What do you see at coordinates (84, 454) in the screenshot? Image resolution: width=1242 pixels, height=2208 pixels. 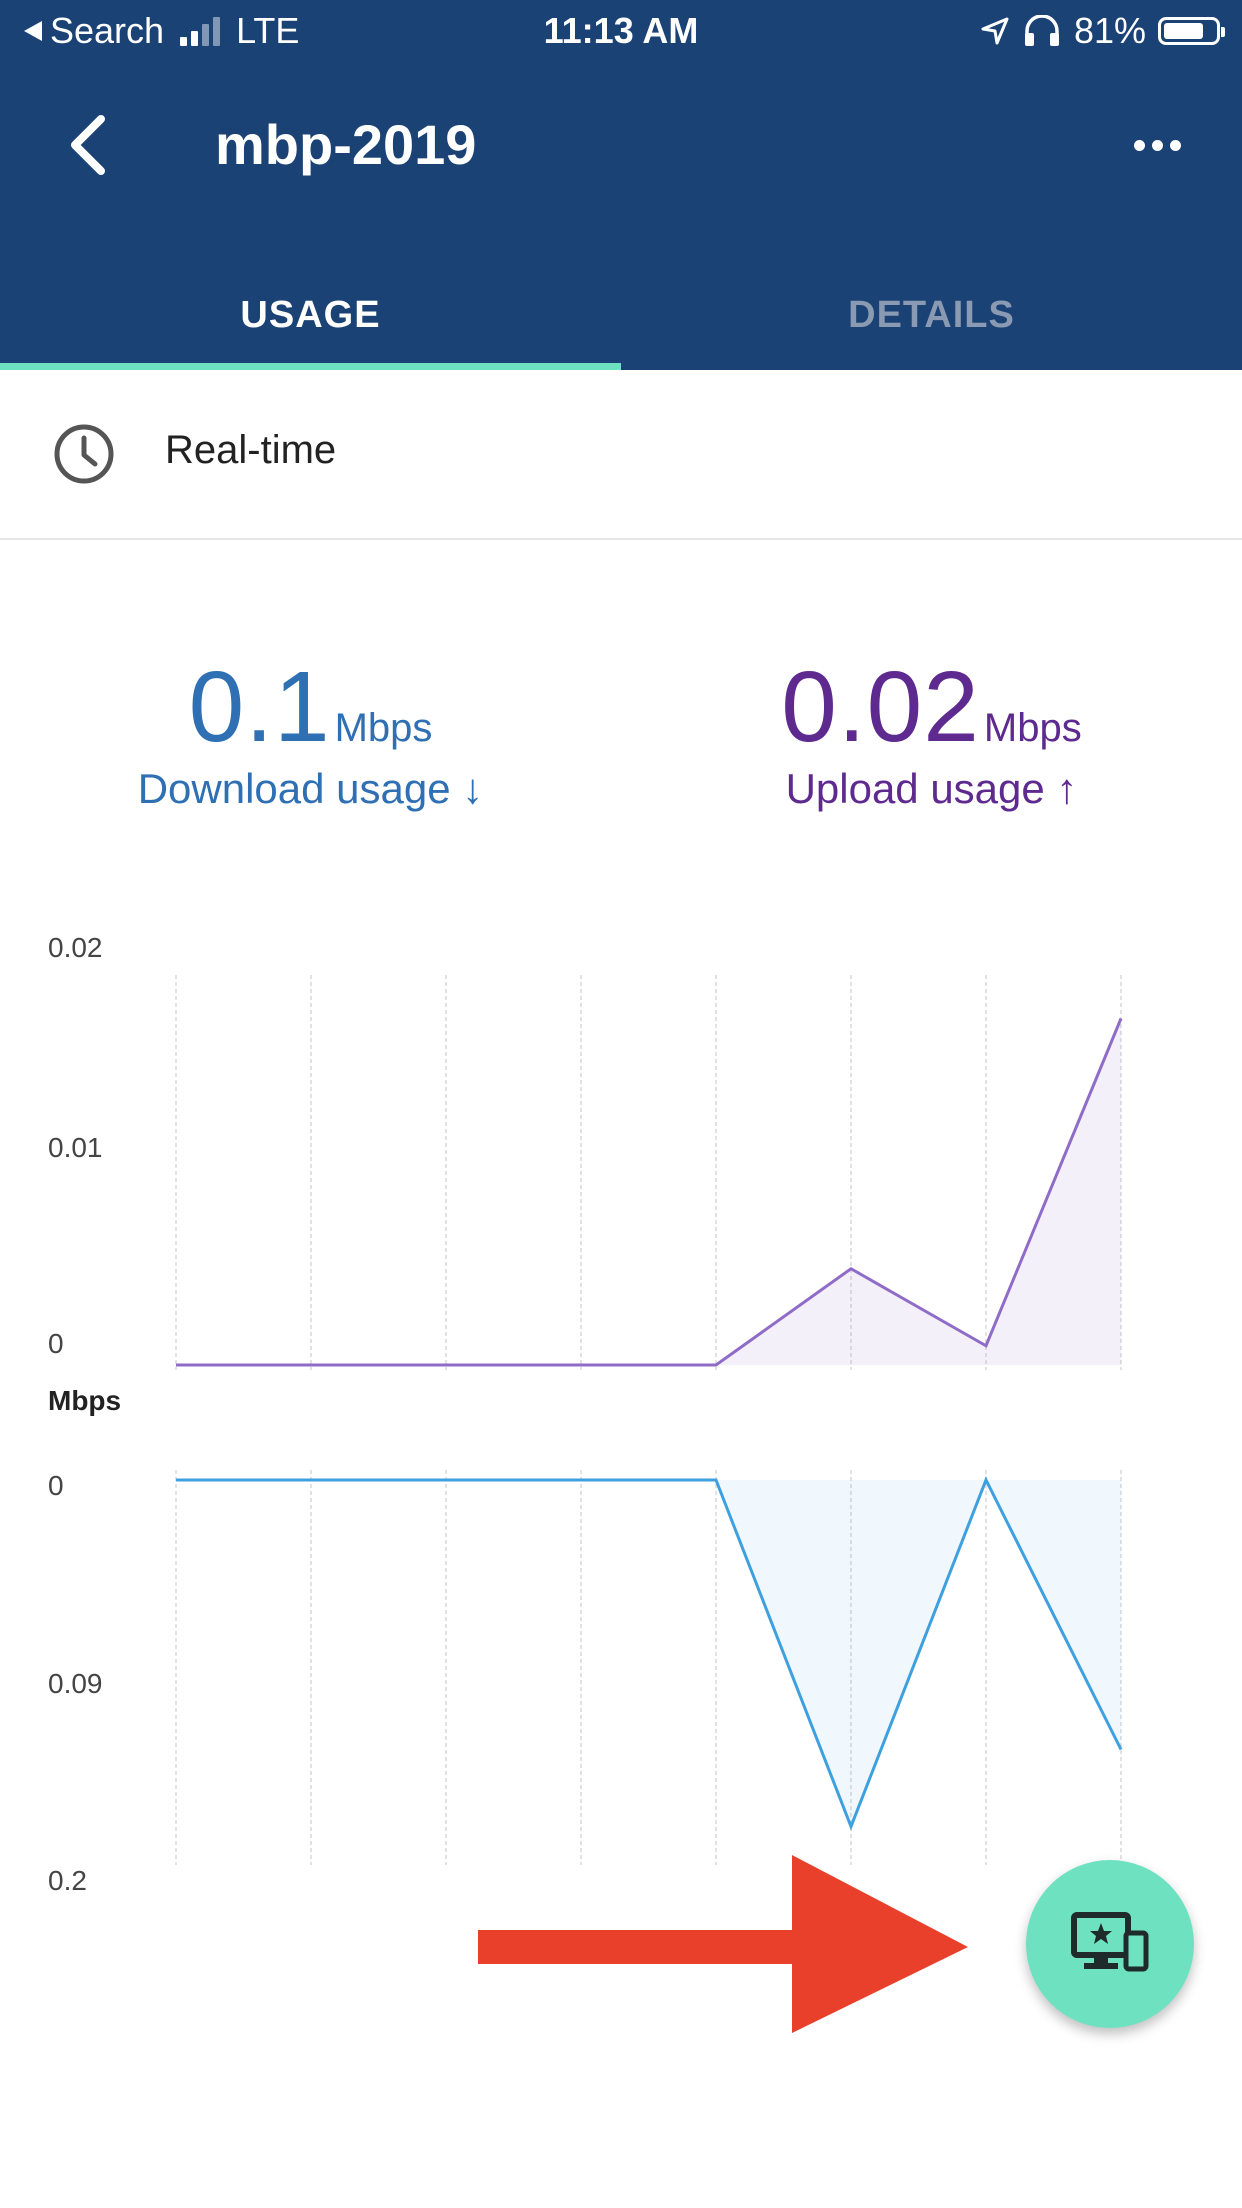 I see `clock-icon` at bounding box center [84, 454].